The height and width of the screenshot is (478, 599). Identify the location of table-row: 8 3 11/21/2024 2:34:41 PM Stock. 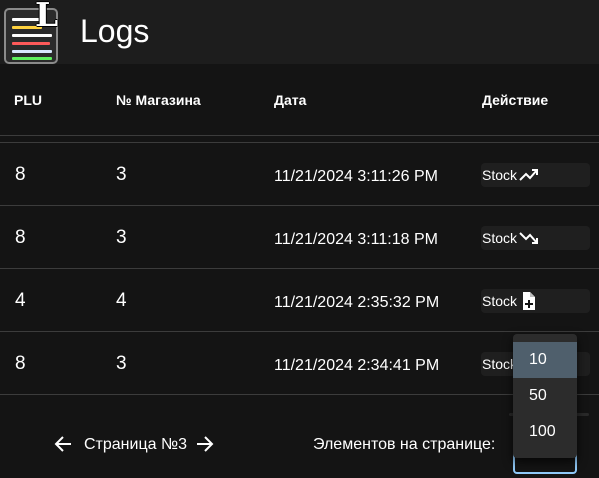
(299, 363).